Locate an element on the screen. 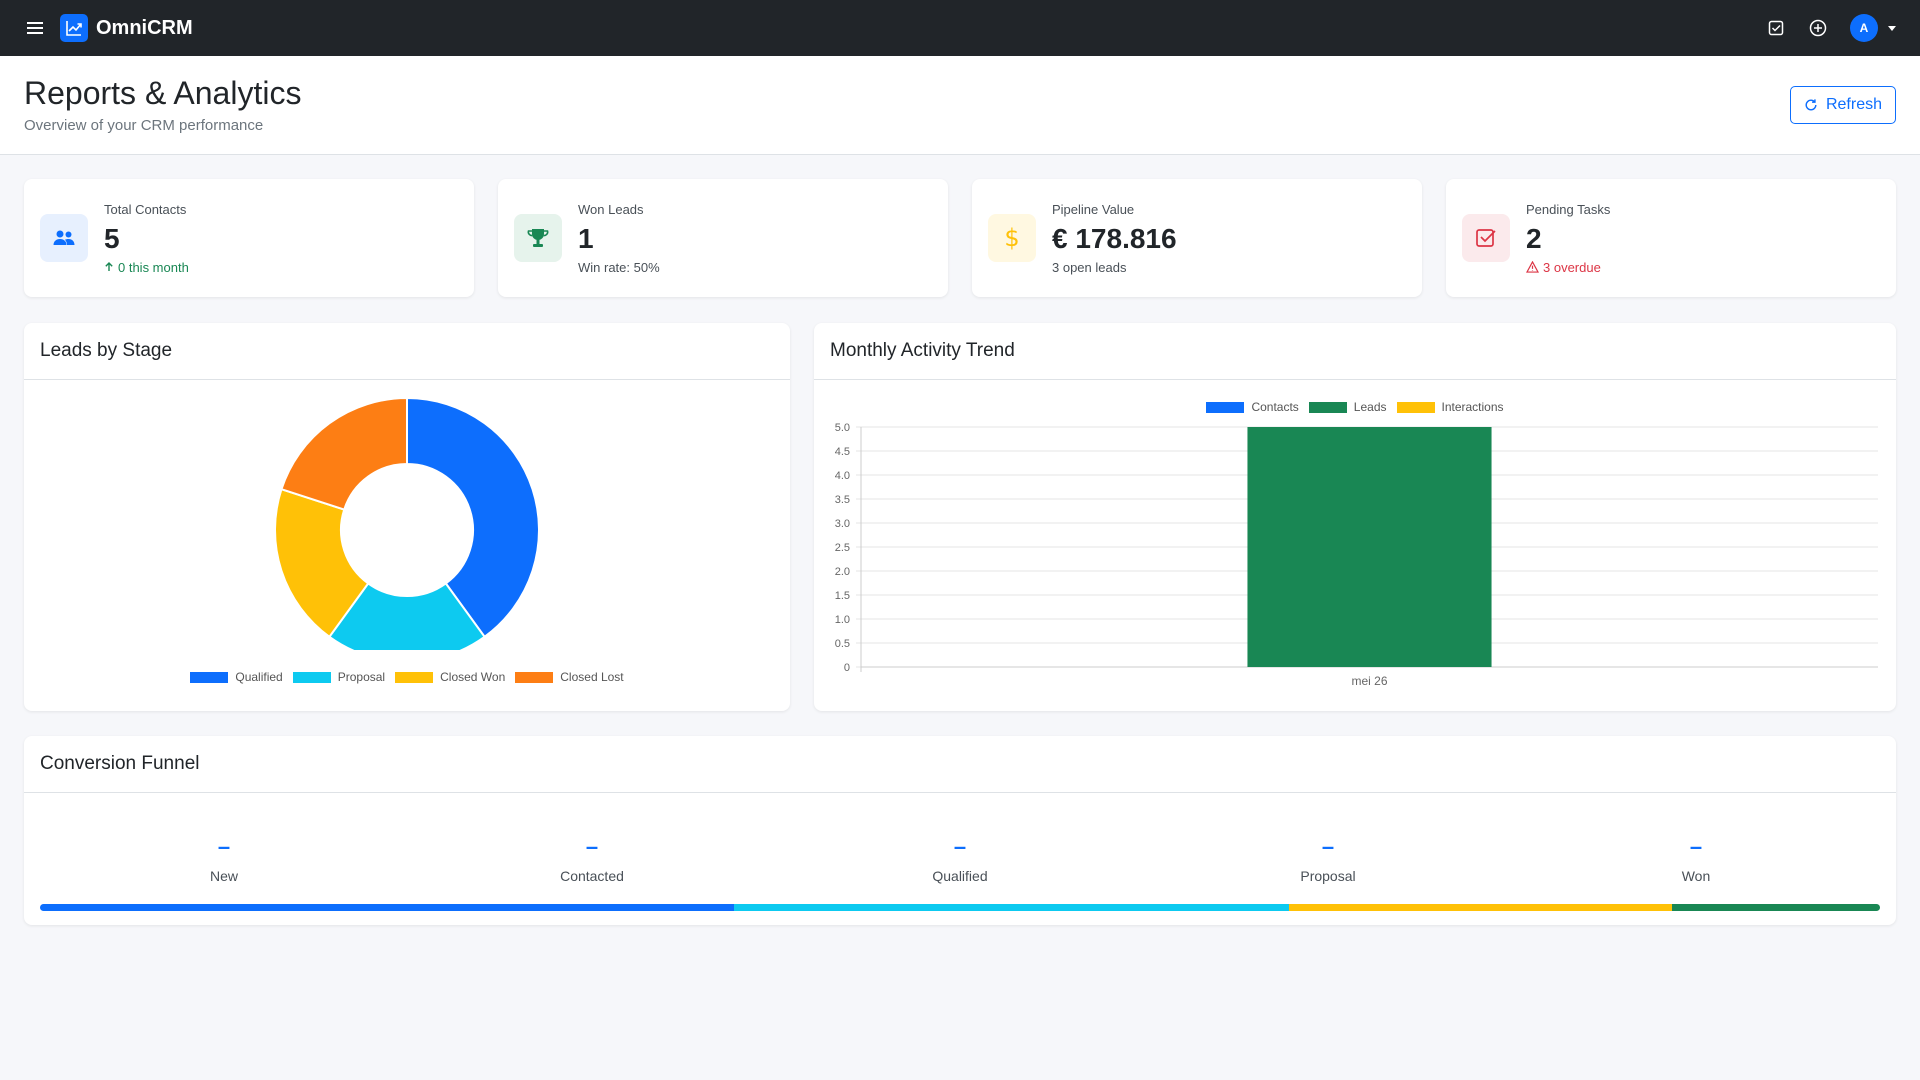 This screenshot has width=1920, height=1080. funnel-stage-contacted: – Contacted is located at coordinates (592, 859).